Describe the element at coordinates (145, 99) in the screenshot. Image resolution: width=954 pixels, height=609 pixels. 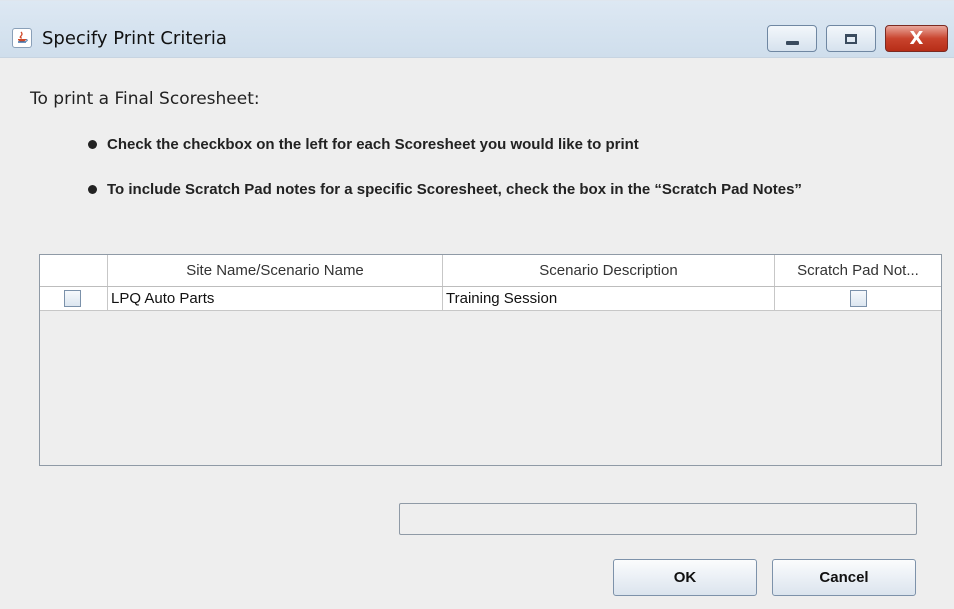
I see `instructions-heading: To print a Final Scoresheet:` at that location.